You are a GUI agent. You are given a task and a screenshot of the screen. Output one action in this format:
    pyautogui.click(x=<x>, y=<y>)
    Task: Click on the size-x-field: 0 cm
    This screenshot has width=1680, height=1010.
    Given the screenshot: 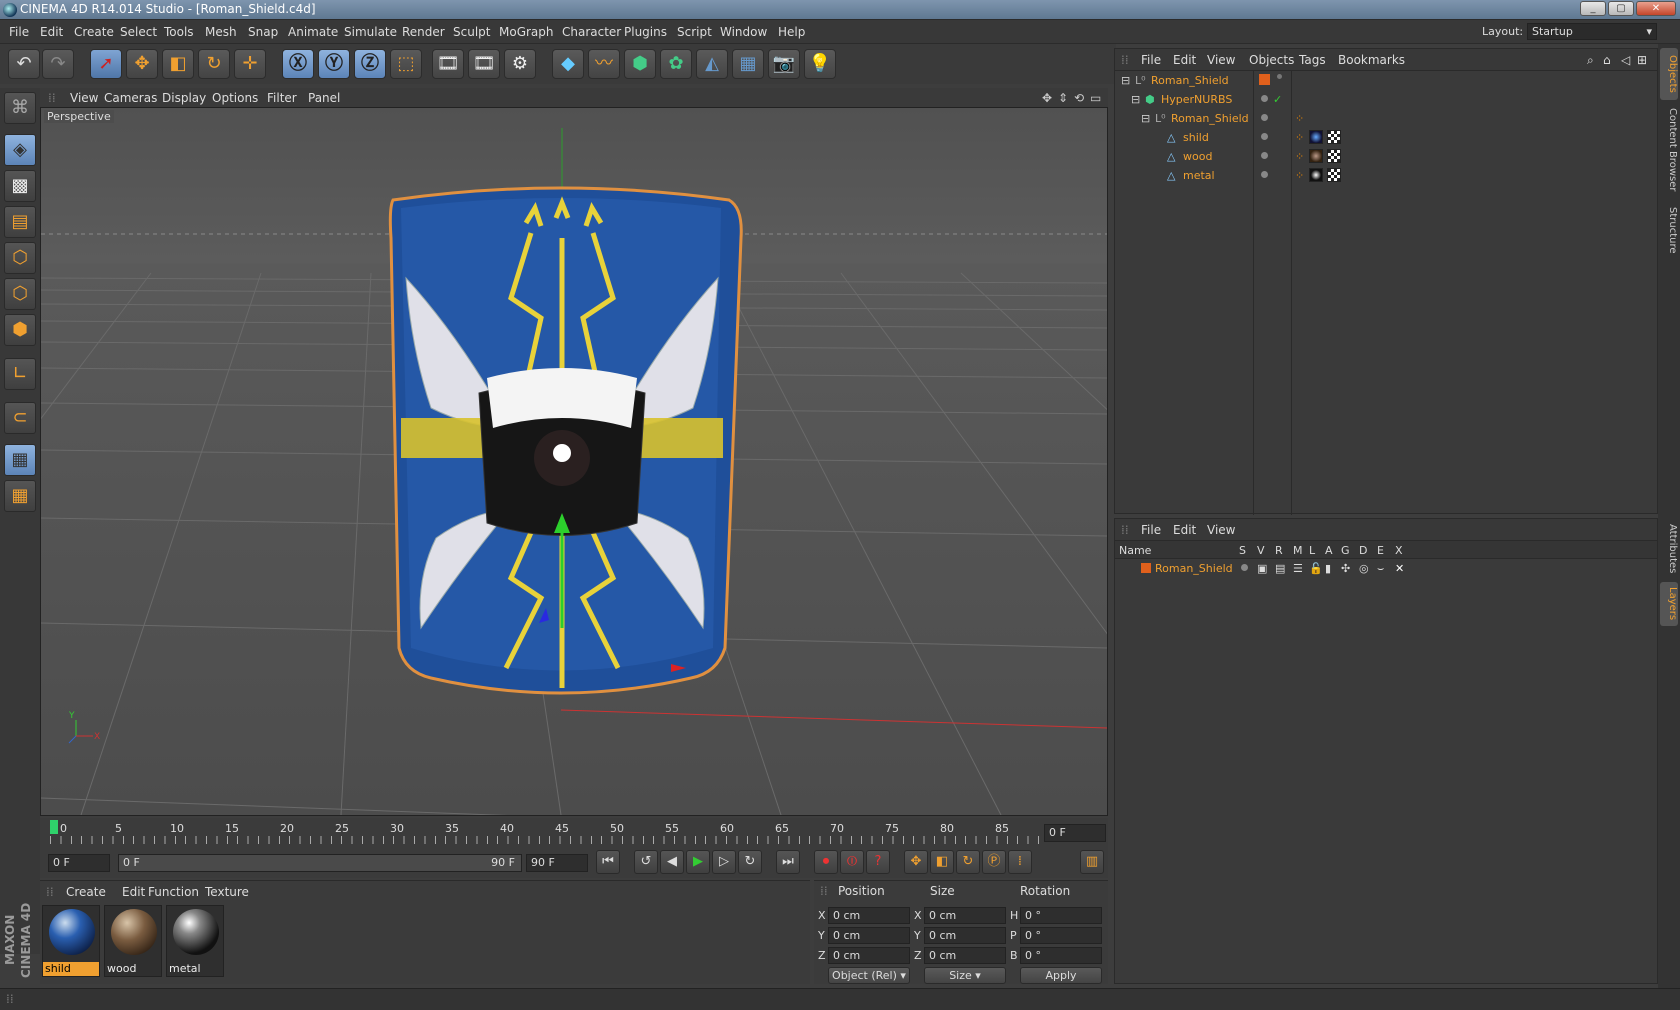 What is the action you would take?
    pyautogui.click(x=965, y=915)
    